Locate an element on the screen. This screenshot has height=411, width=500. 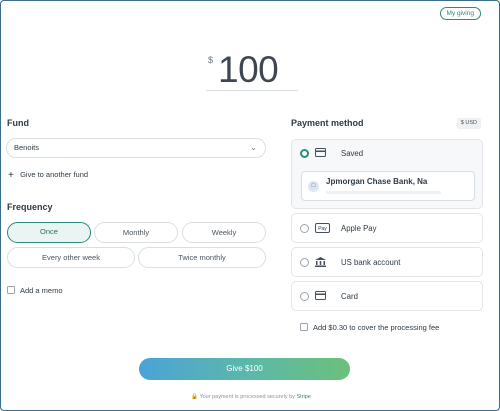
wallet-icon is located at coordinates (320, 153).